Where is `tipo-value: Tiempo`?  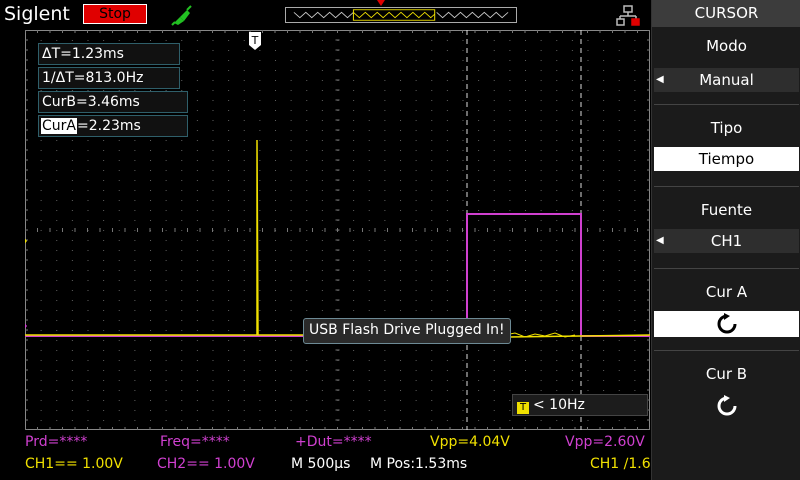 tipo-value: Tiempo is located at coordinates (726, 159).